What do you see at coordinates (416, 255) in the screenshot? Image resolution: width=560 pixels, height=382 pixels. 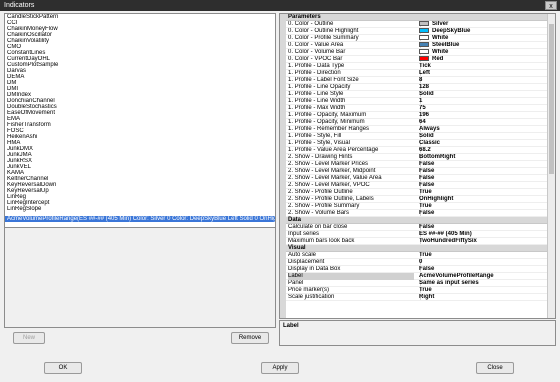 I see `property-row: Auto scale True` at bounding box center [416, 255].